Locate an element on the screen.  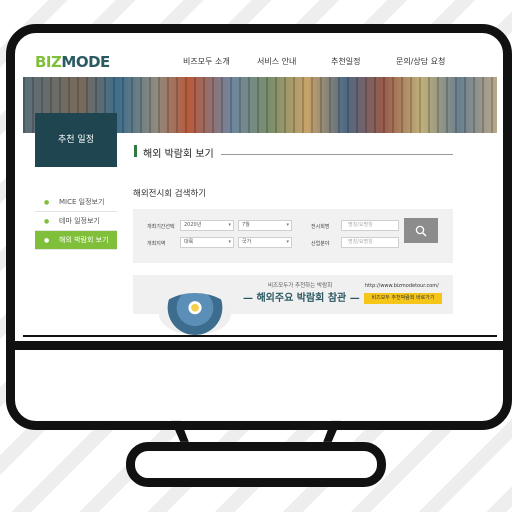
search-heading: 해외전시회 검색하기 is located at coordinates (170, 194).